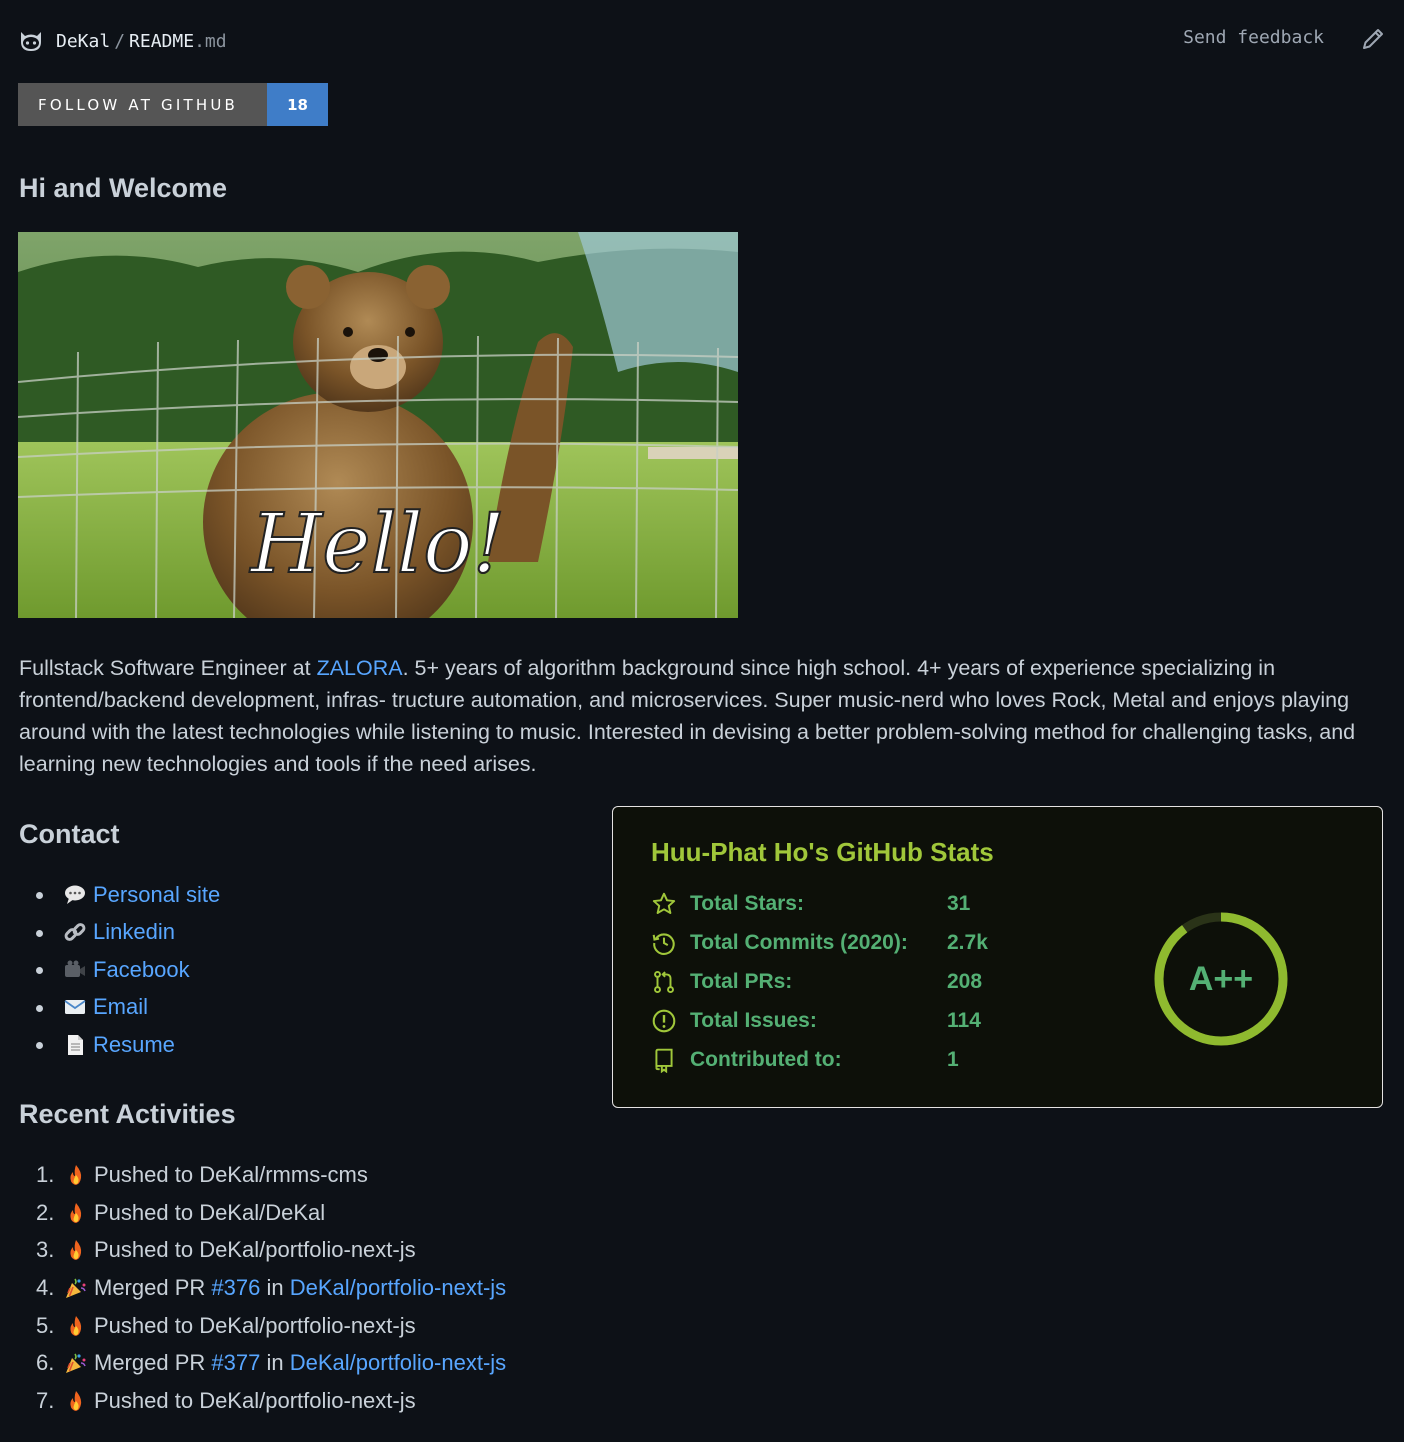 The image size is (1404, 1442). I want to click on linkedin-link: Linkedin, so click(134, 932).